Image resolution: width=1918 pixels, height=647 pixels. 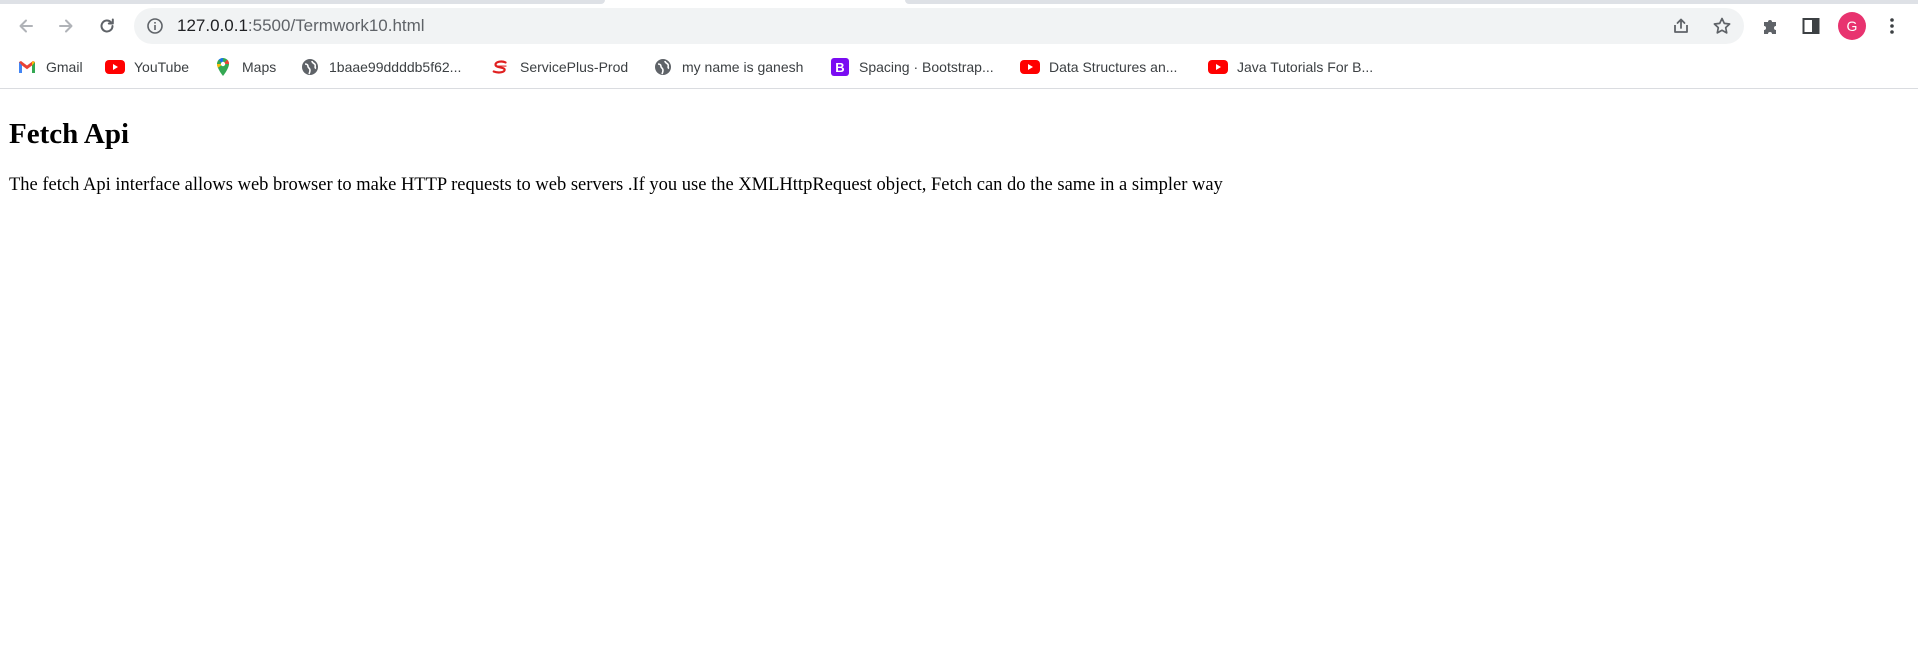 I want to click on url-text: 127.0.0.1:5500/Termwork10.html, so click(x=301, y=26).